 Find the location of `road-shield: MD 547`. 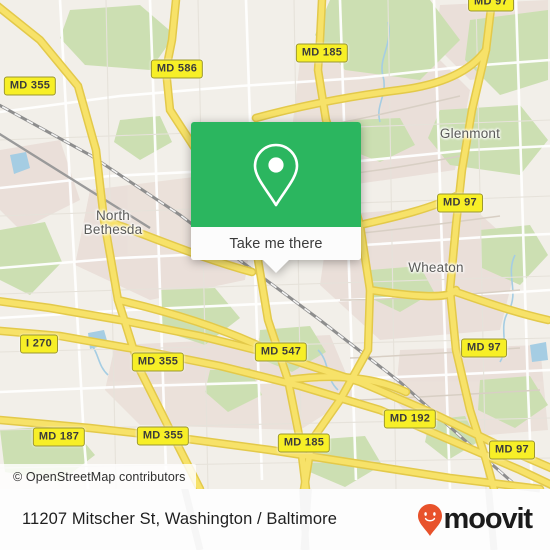

road-shield: MD 547 is located at coordinates (281, 352).